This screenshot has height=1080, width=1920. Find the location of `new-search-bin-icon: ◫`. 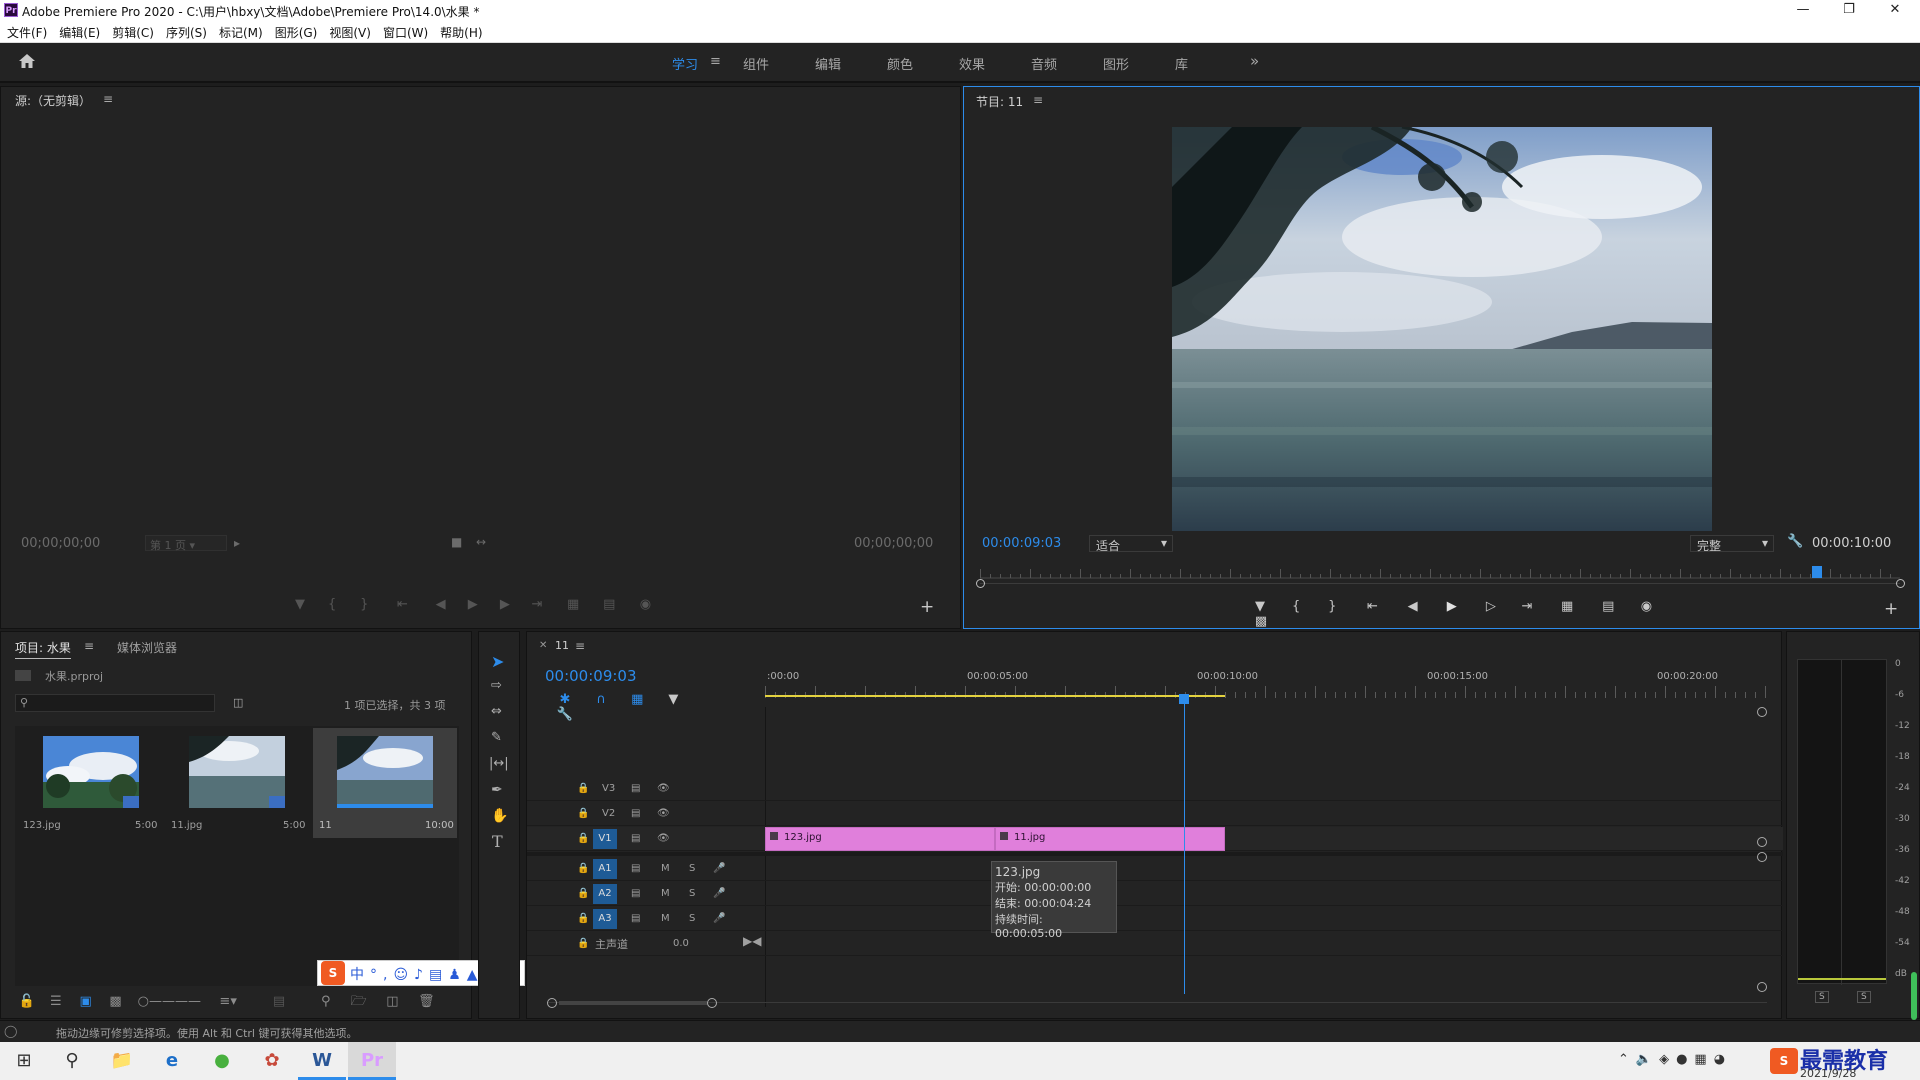

new-search-bin-icon: ◫ is located at coordinates (238, 702).